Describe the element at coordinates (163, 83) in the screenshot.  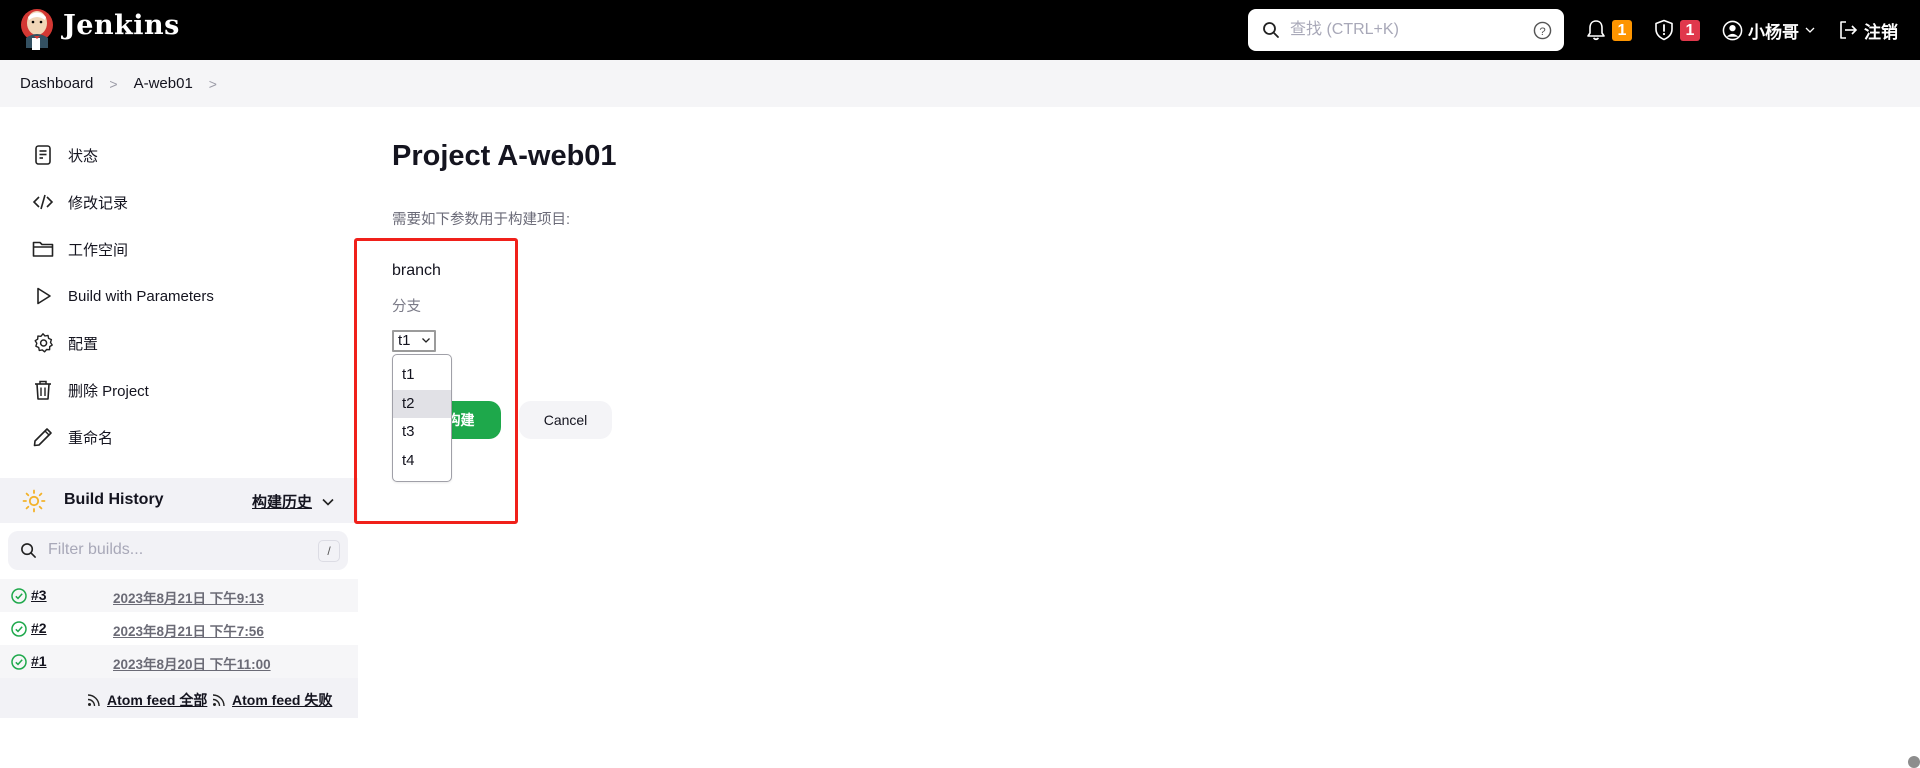
I see `breadcrumb-project: A-web01` at that location.